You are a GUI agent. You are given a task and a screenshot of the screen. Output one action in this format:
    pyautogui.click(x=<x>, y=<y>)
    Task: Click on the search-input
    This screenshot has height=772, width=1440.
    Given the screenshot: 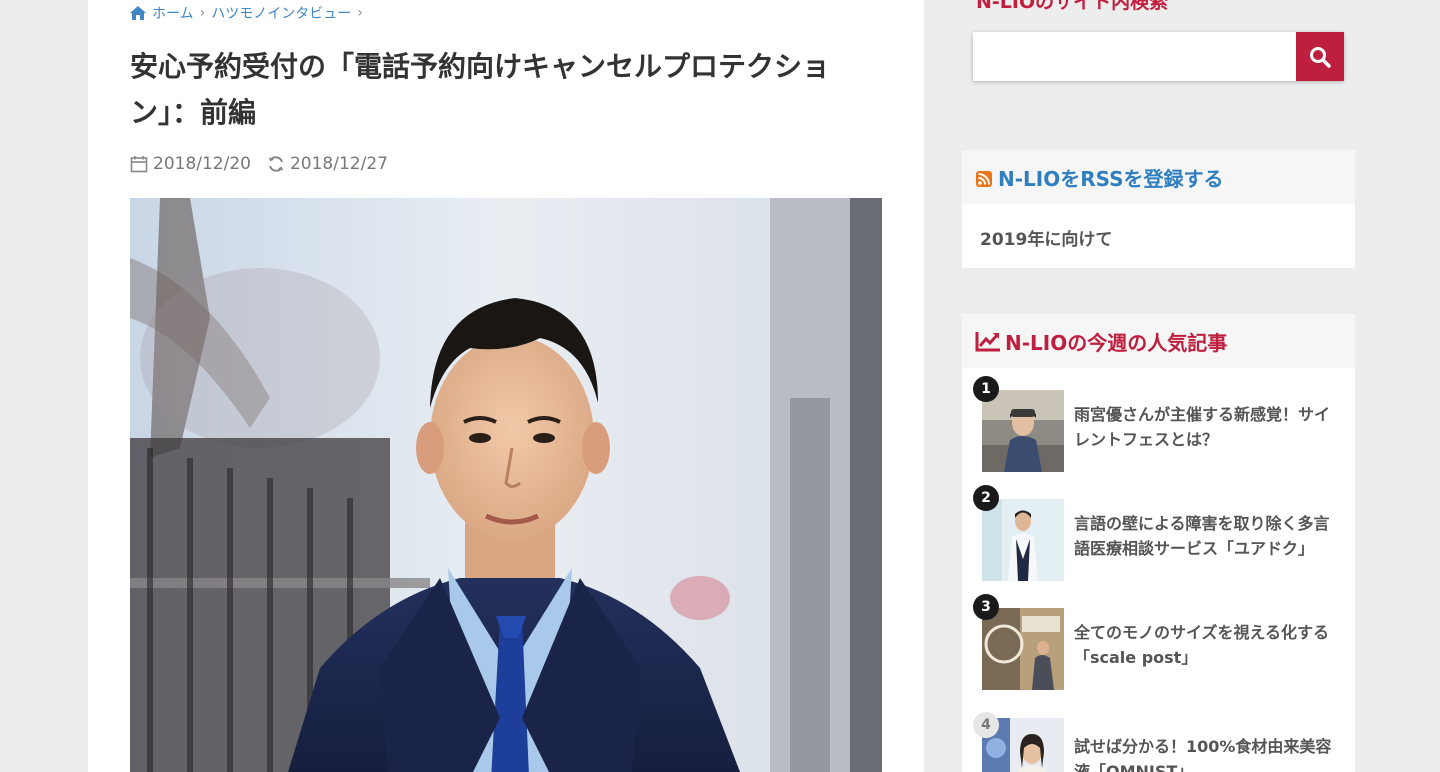 What is the action you would take?
    pyautogui.click(x=1134, y=56)
    